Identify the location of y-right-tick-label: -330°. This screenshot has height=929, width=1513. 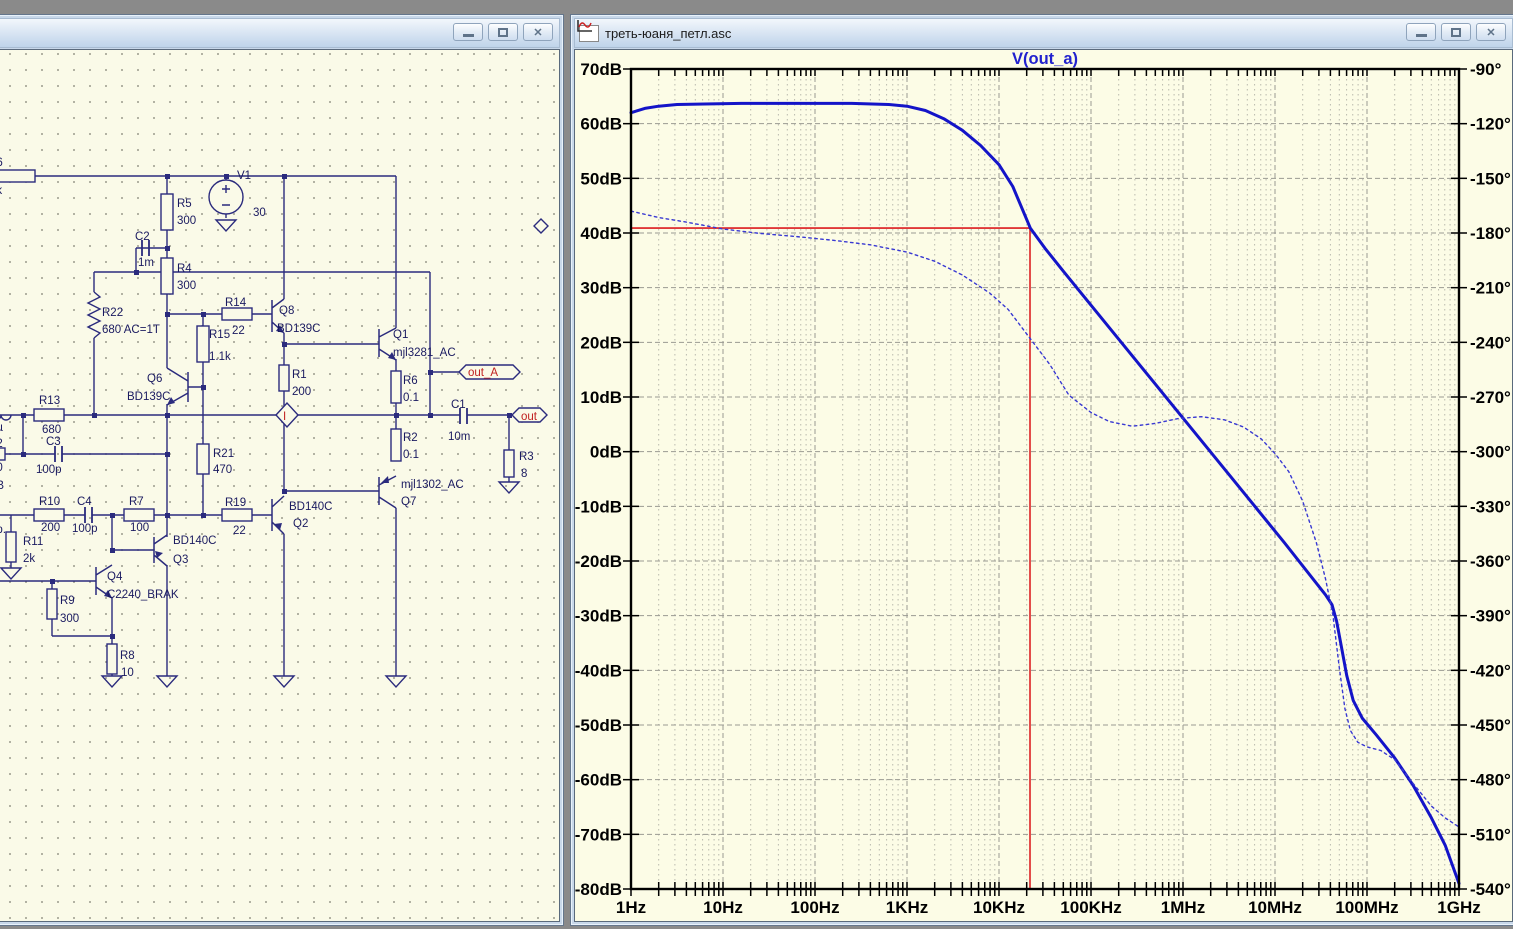
(1490, 506).